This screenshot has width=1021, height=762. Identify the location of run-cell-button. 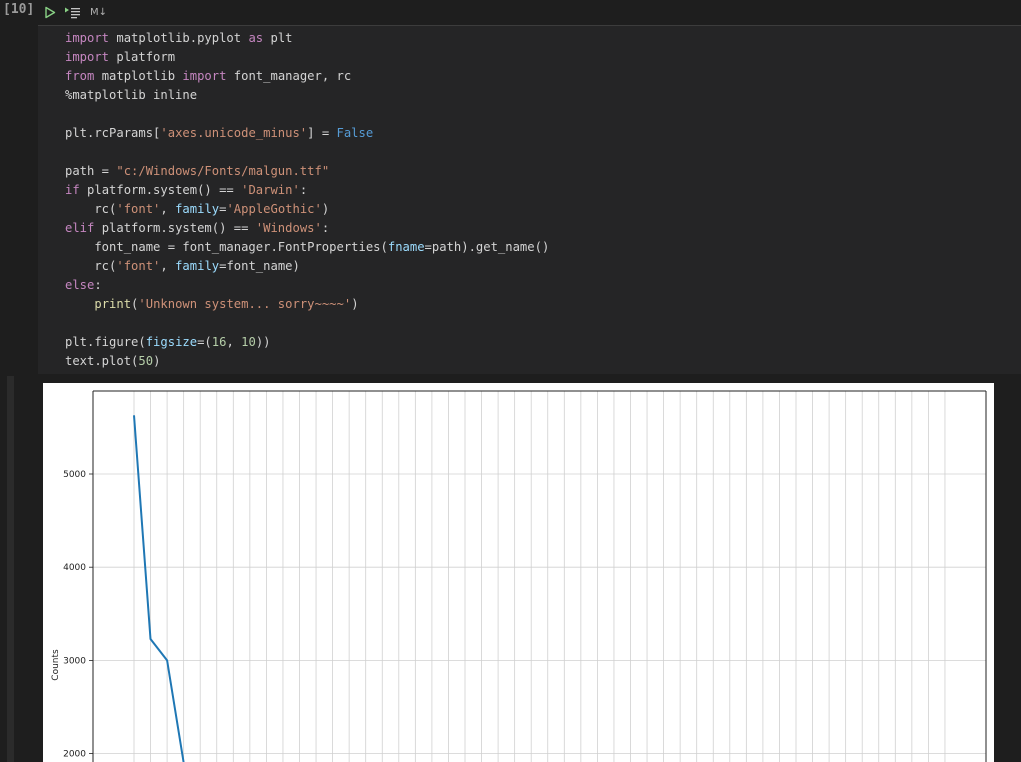
(50, 12).